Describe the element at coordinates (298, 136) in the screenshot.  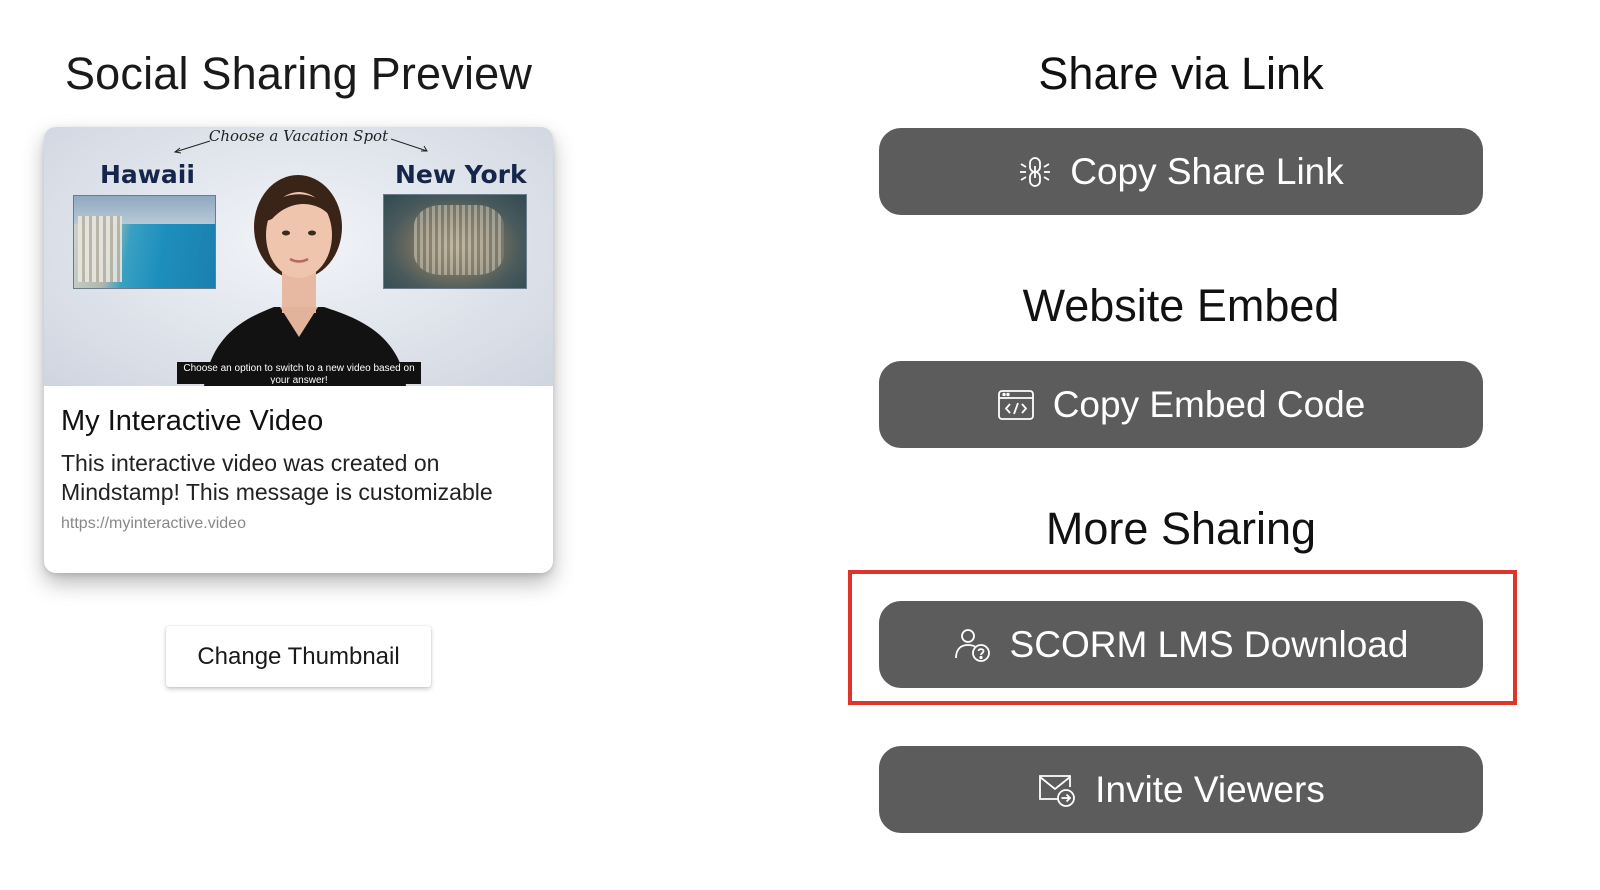
I see `thumbnail-header: Choose a Vacation Spot` at that location.